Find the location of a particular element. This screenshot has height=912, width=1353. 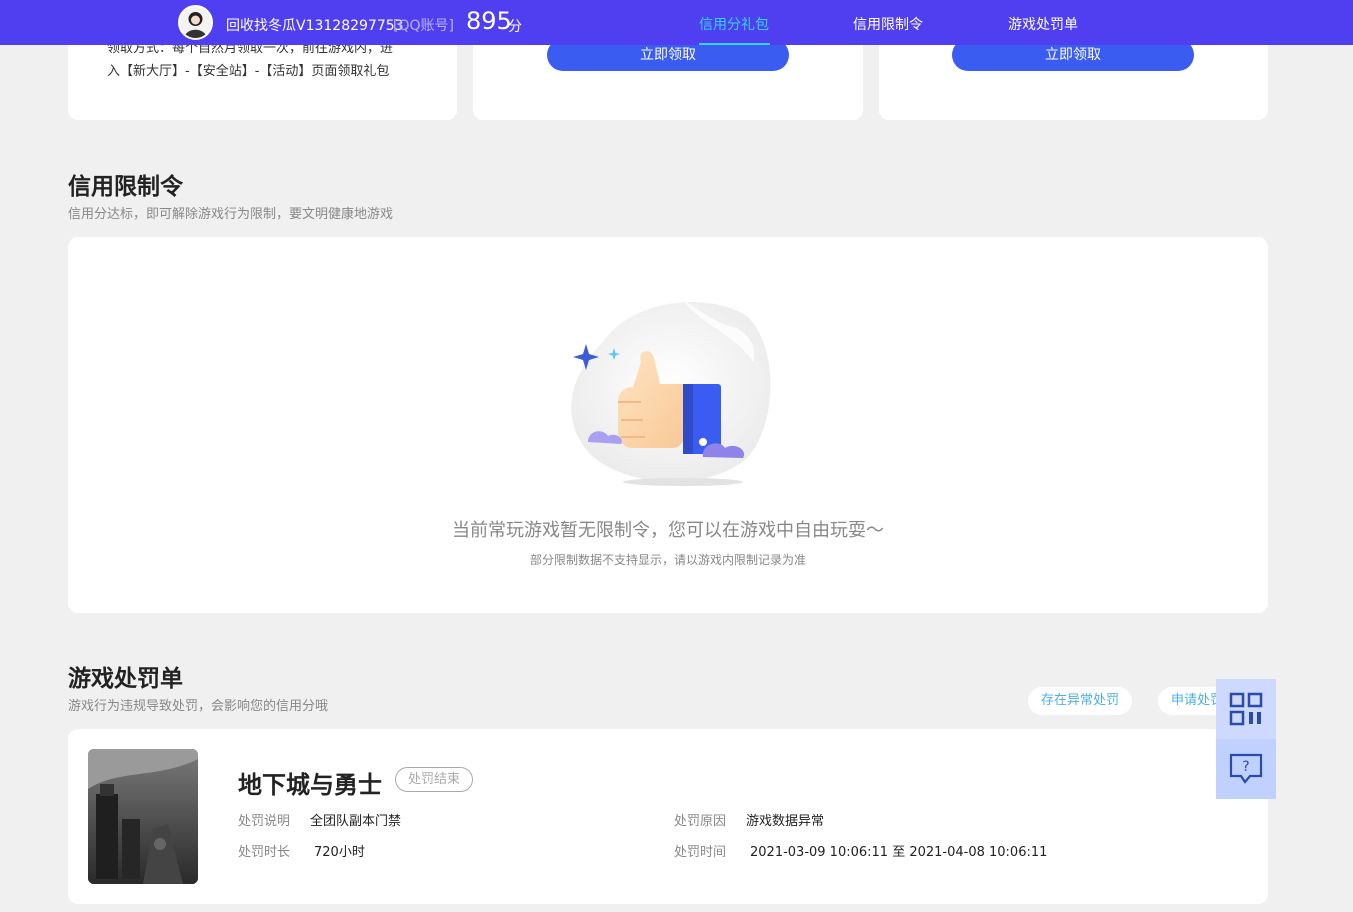

help-feedback-button: ? is located at coordinates (1246, 769).